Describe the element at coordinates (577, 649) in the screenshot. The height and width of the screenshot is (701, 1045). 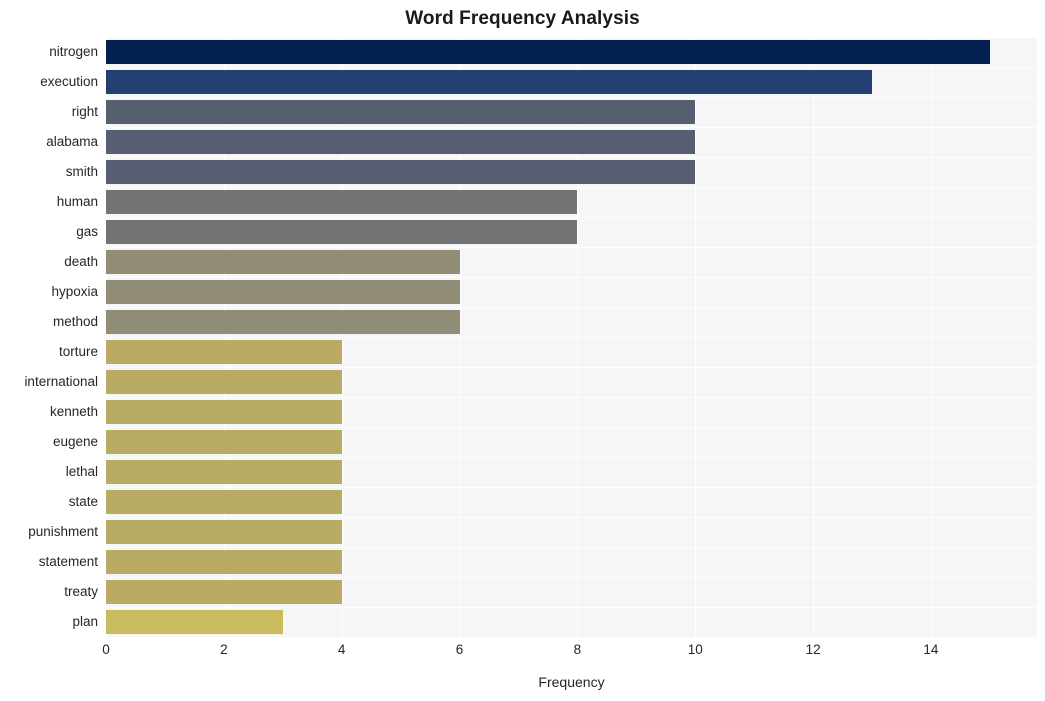
I see `x-tick-label: 8` at that location.